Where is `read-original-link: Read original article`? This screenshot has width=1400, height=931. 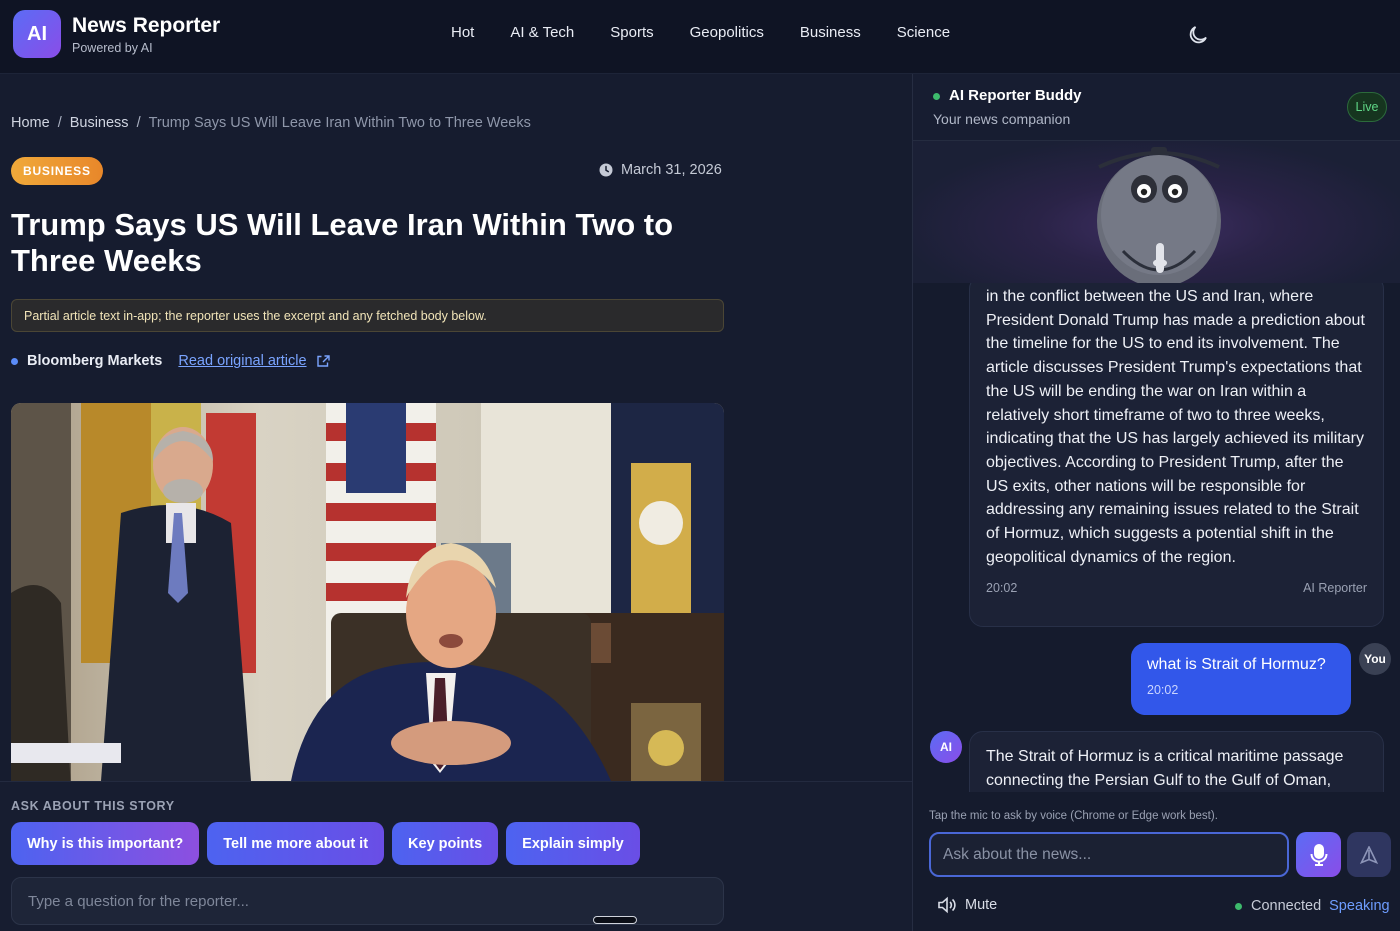 read-original-link: Read original article is located at coordinates (242, 361).